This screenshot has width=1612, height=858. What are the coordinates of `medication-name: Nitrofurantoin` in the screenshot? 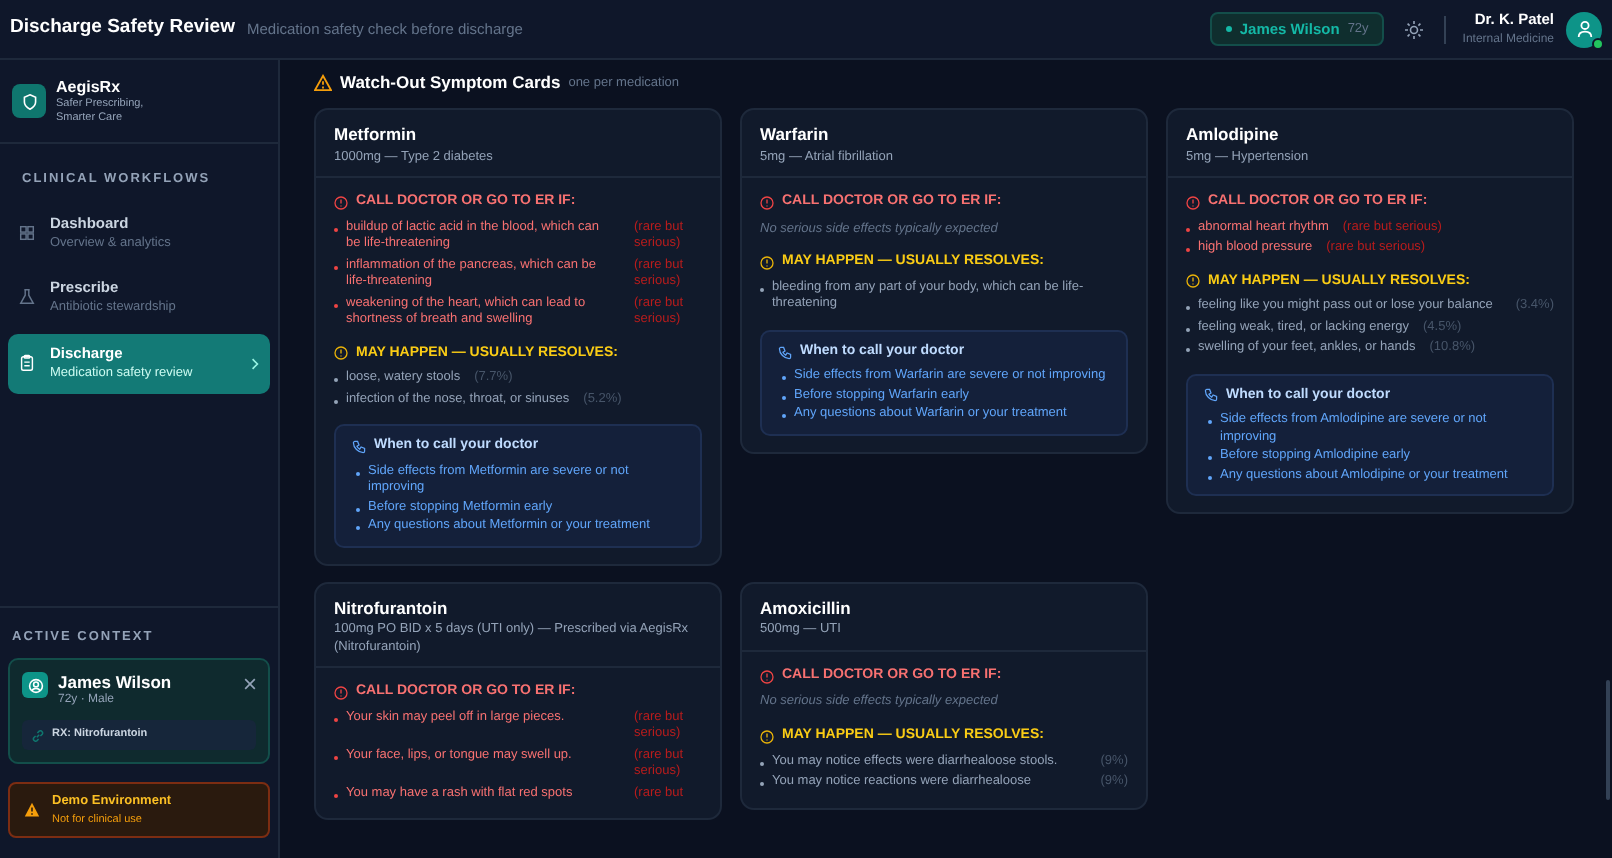 It's located at (392, 608).